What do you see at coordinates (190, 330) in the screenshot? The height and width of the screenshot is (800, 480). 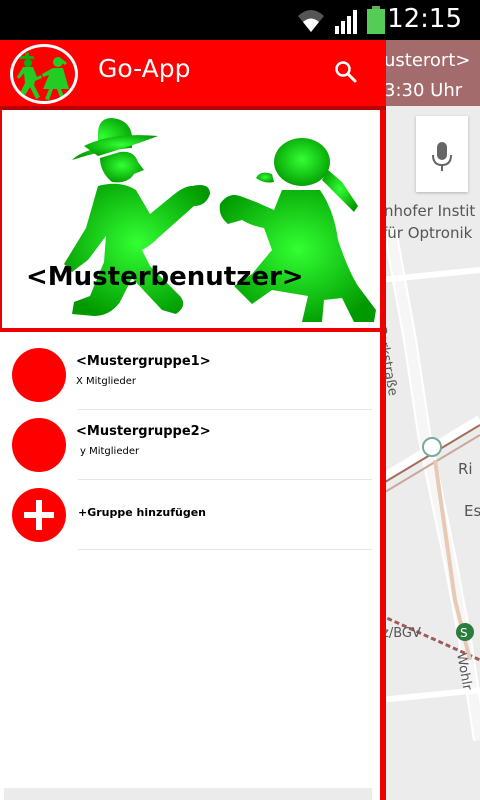 I see `profile-header-border` at bounding box center [190, 330].